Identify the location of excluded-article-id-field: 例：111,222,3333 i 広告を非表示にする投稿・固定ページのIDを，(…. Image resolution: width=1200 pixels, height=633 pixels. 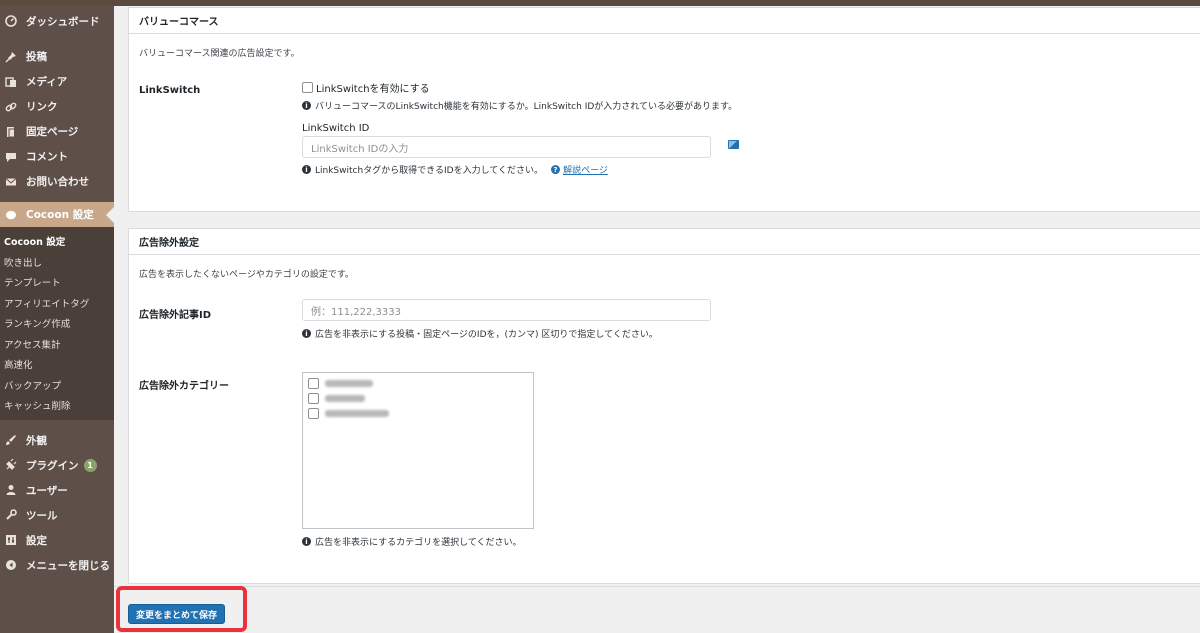
(506, 319).